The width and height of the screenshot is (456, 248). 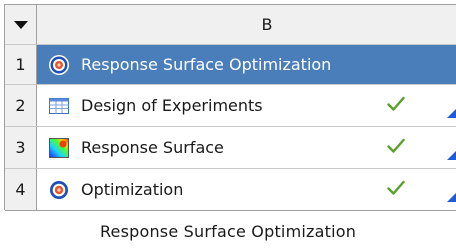 What do you see at coordinates (21, 64) in the screenshot?
I see `row-number: 1` at bounding box center [21, 64].